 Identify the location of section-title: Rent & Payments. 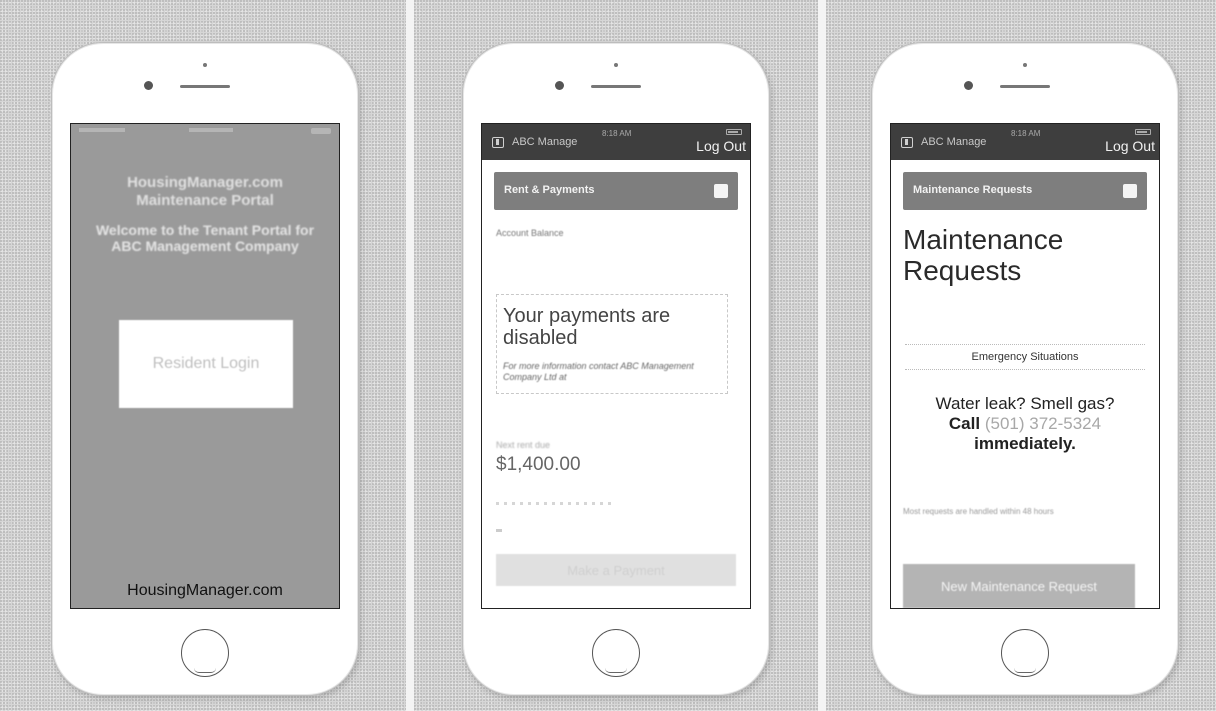
(549, 190).